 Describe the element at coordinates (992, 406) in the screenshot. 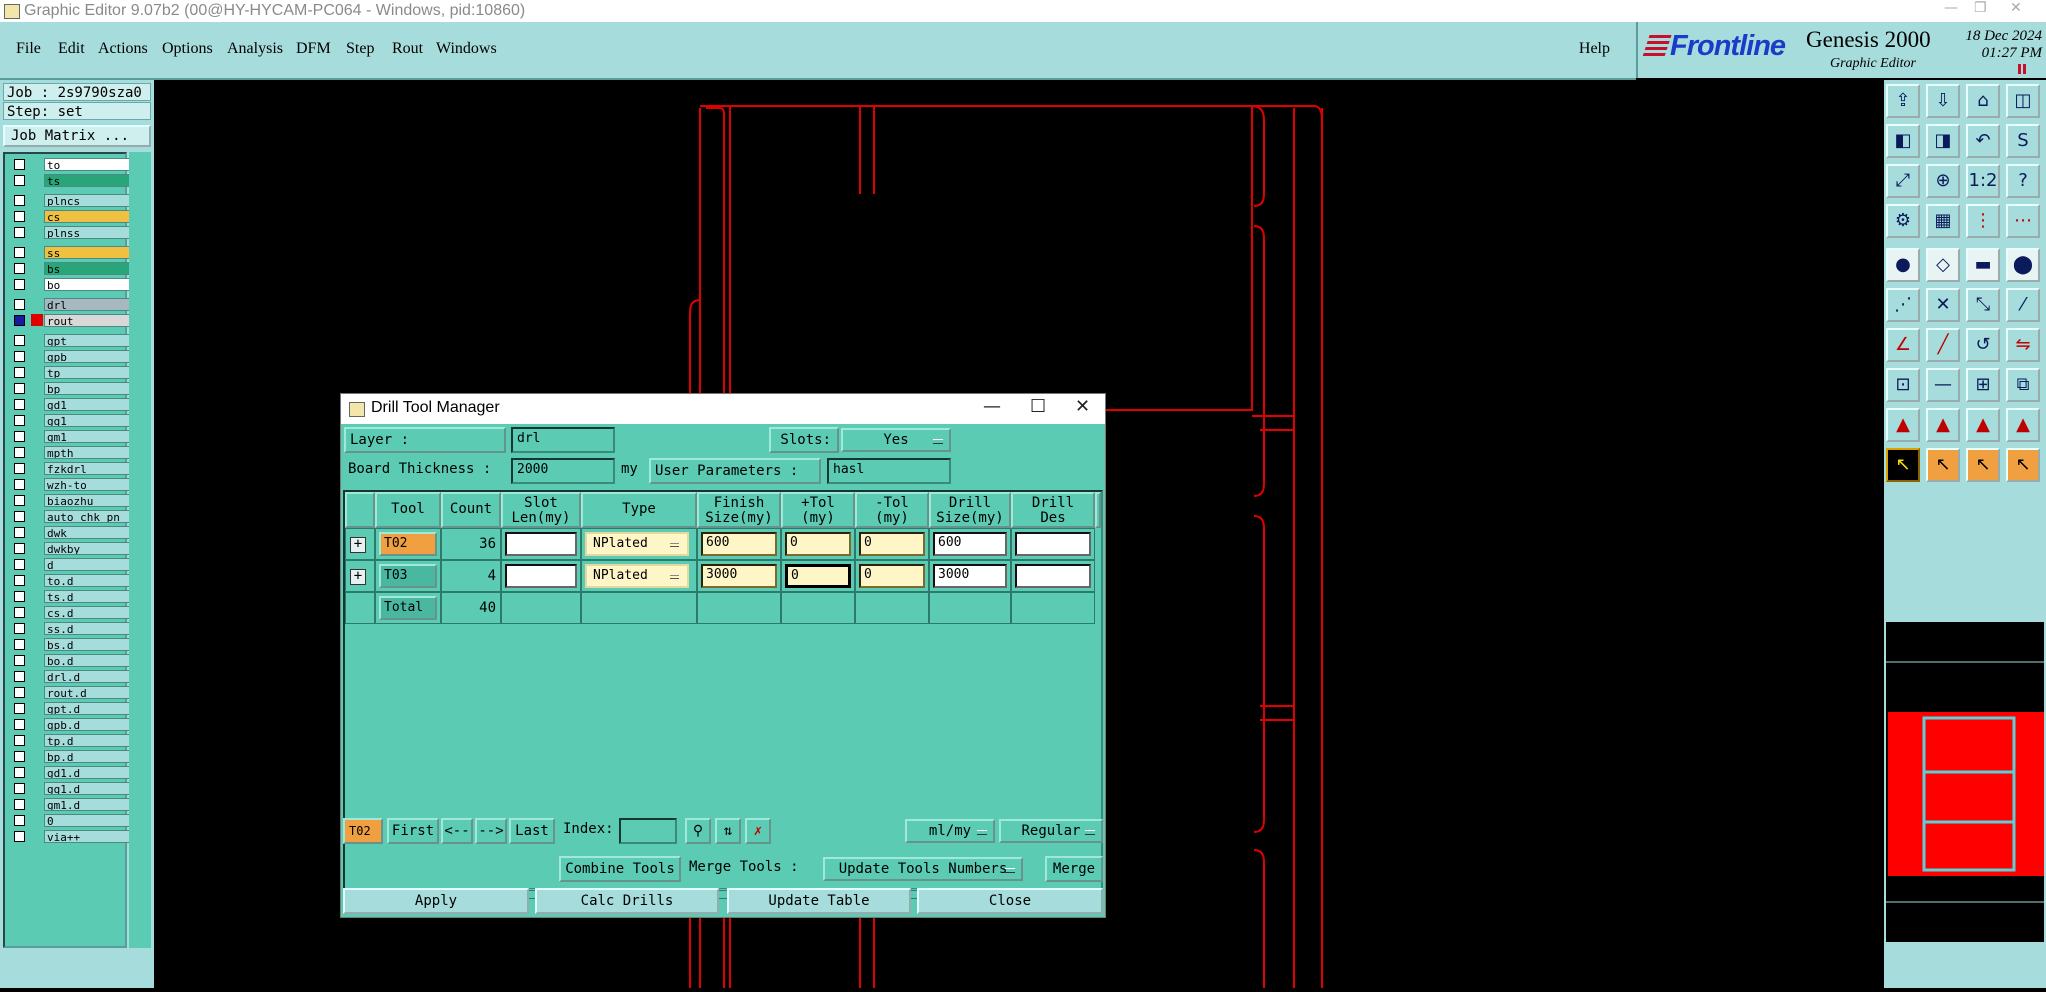

I see `dialog-minimize-icon: —` at that location.